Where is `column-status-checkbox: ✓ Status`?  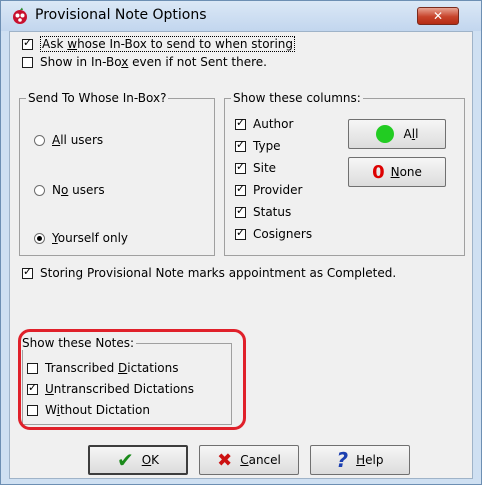 column-status-checkbox: ✓ Status is located at coordinates (263, 211).